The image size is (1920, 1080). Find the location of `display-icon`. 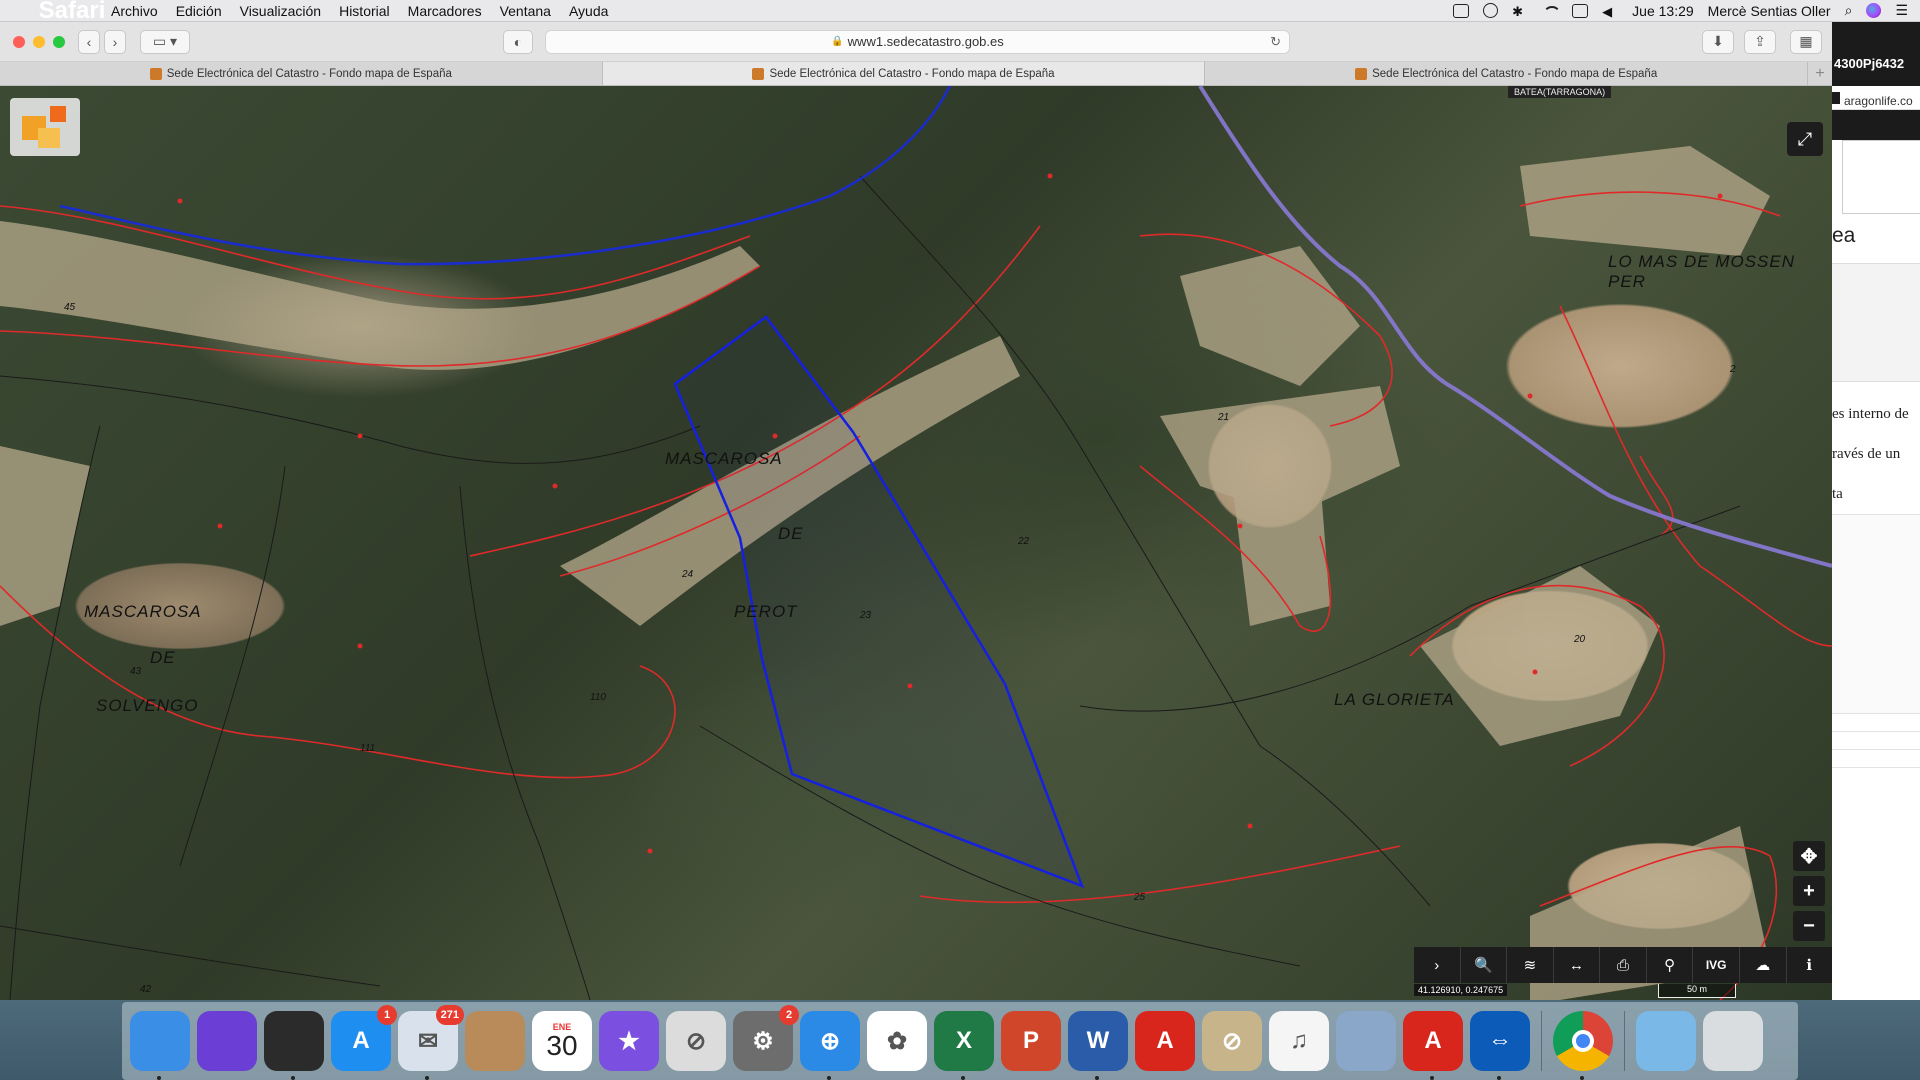

display-icon is located at coordinates (1580, 10).